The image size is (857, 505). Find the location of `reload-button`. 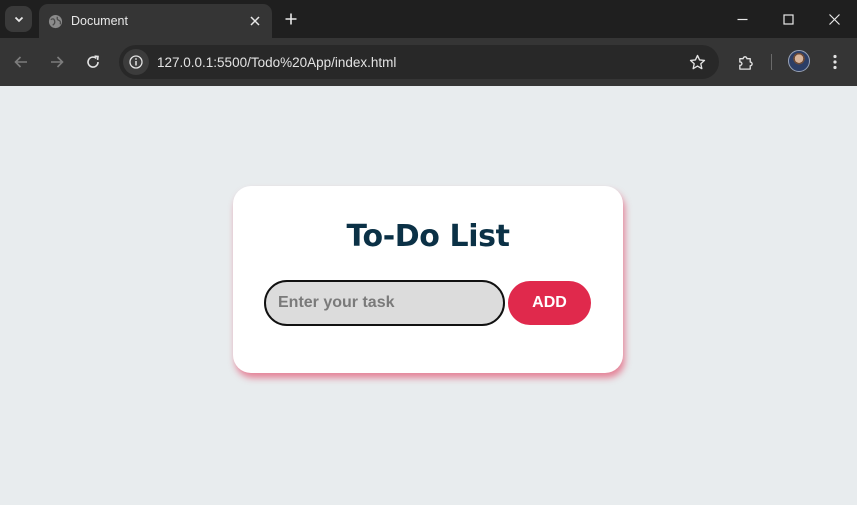

reload-button is located at coordinates (93, 62).